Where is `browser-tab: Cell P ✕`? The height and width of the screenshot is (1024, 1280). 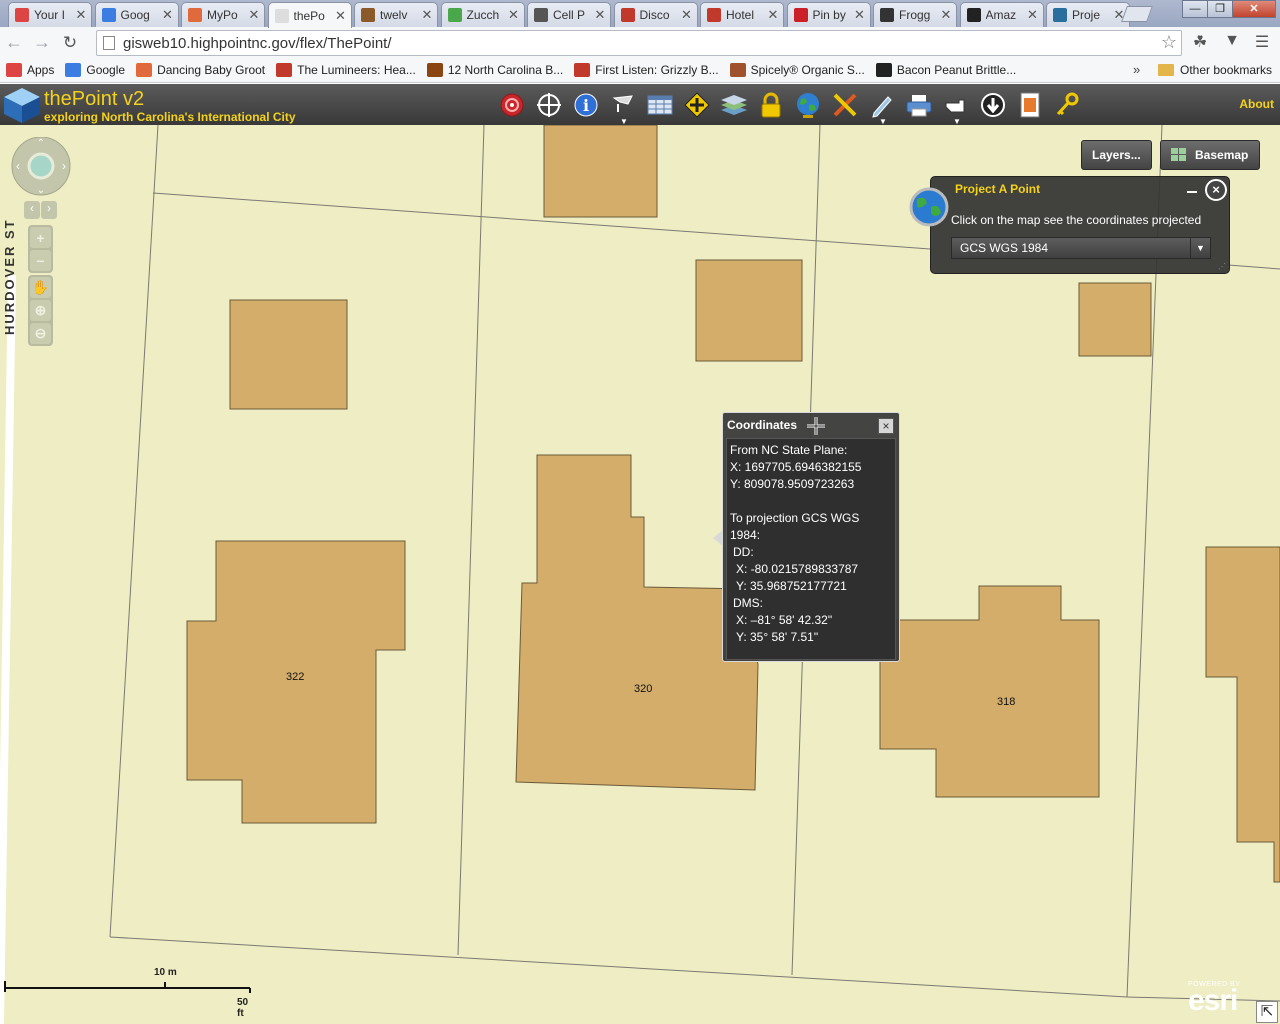 browser-tab: Cell P ✕ is located at coordinates (569, 14).